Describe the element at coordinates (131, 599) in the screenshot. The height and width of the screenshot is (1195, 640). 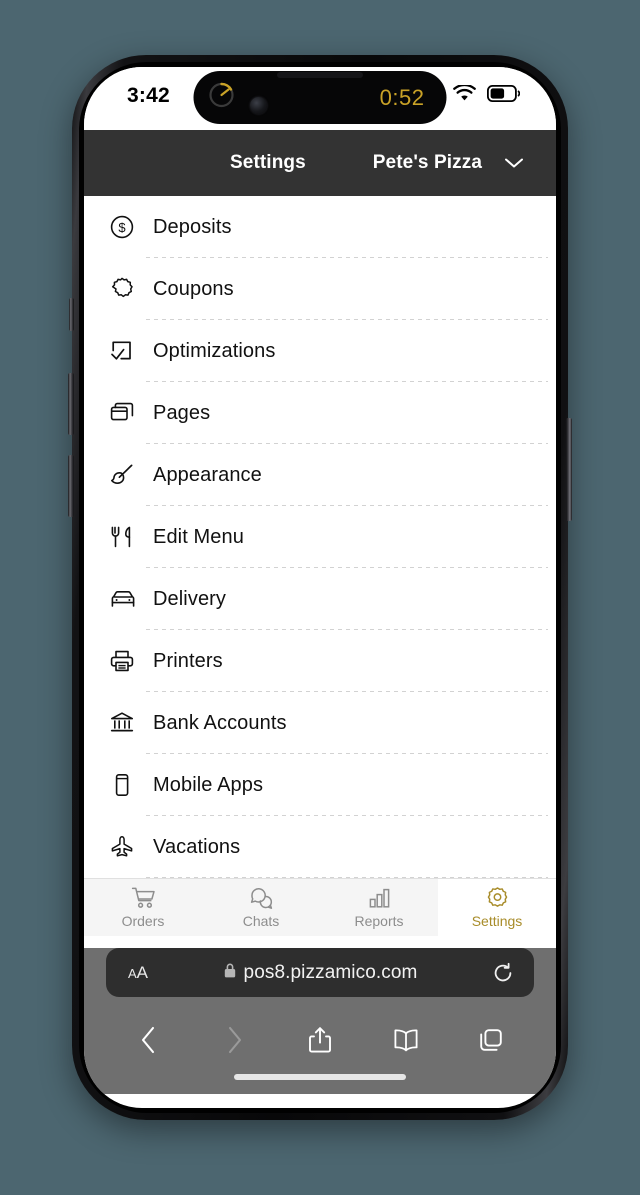
I see `car-icon` at that location.